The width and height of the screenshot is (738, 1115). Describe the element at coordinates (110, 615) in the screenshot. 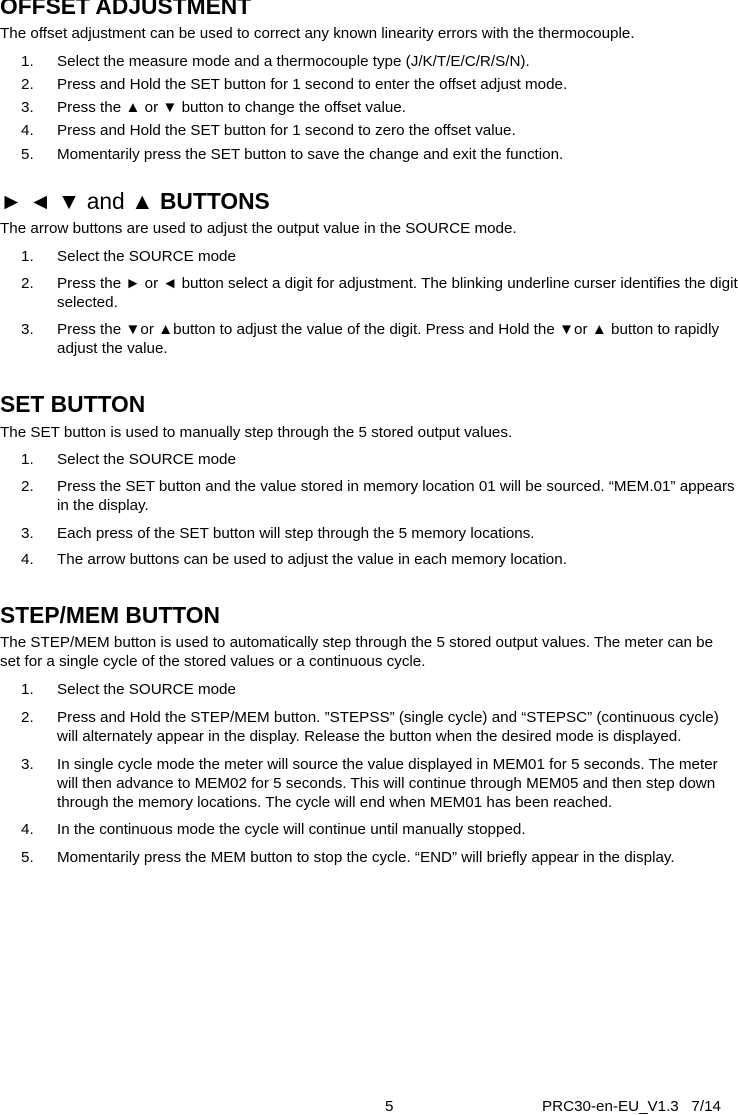

I see `section-heading: STEP/MEM BUTTON` at that location.